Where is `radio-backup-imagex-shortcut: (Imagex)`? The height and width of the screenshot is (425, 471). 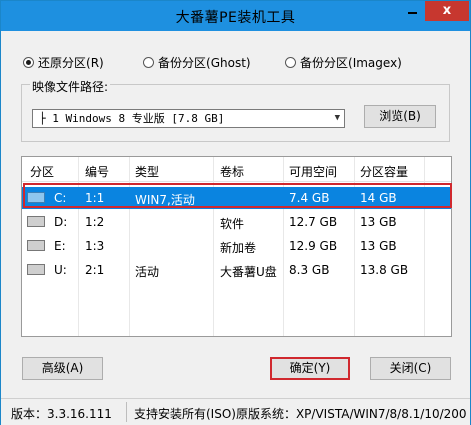 radio-backup-imagex-shortcut: (Imagex) is located at coordinates (375, 62).